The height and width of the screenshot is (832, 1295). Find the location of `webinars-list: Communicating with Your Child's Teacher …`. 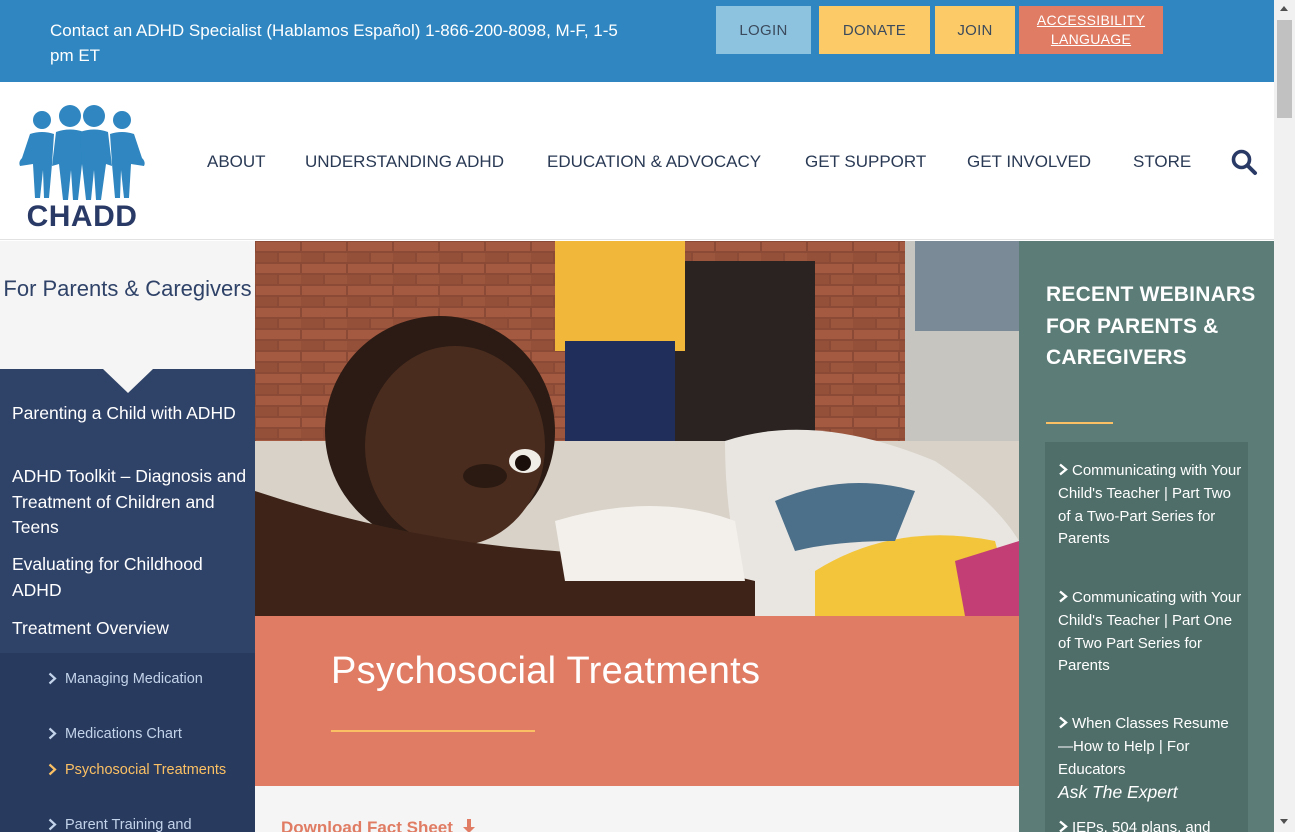

webinars-list: Communicating with Your Child's Teacher … is located at coordinates (1146, 637).